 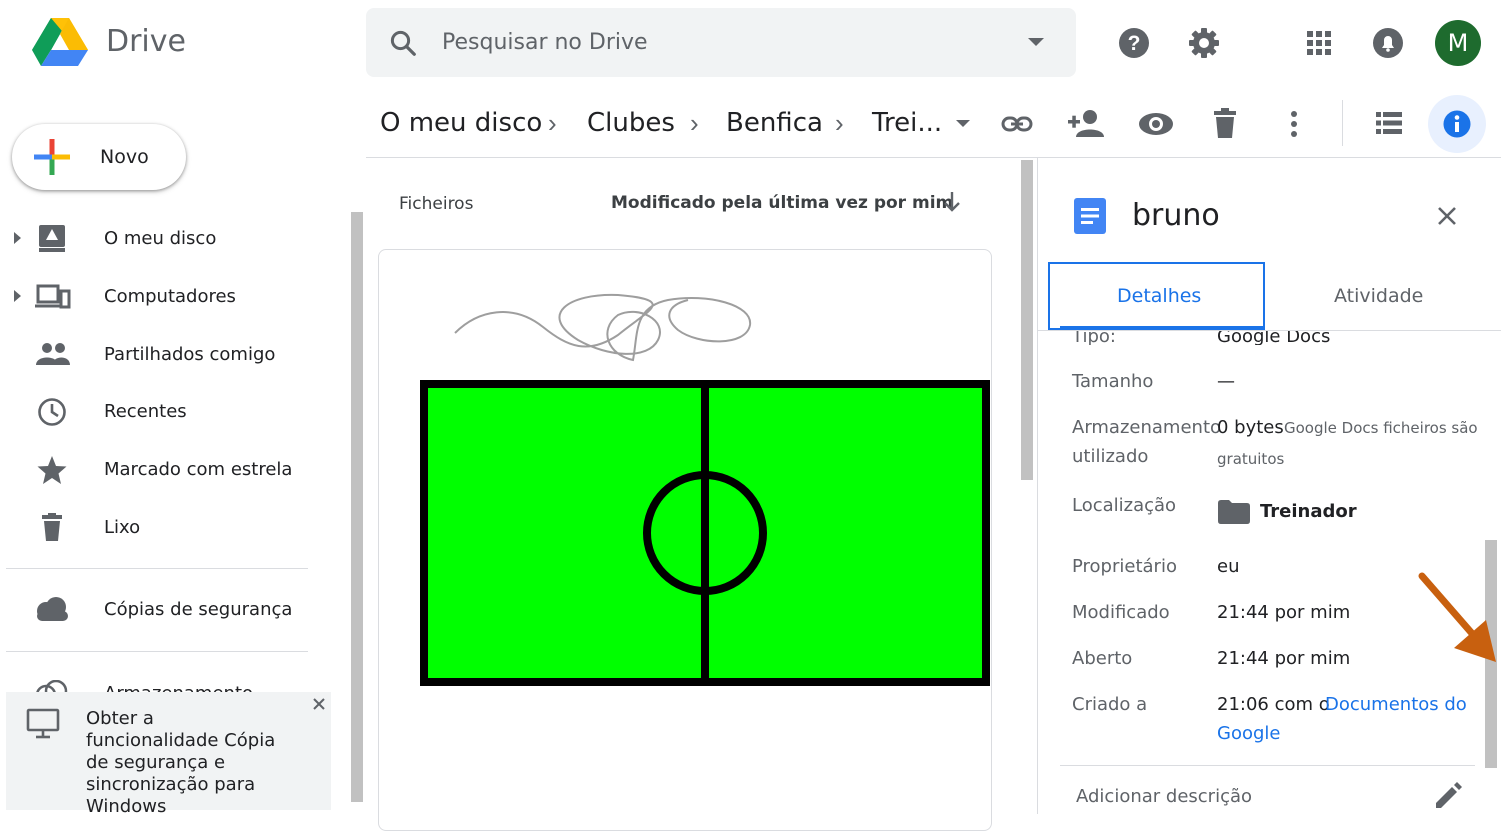 What do you see at coordinates (1294, 124) in the screenshot?
I see `more-options-icon` at bounding box center [1294, 124].